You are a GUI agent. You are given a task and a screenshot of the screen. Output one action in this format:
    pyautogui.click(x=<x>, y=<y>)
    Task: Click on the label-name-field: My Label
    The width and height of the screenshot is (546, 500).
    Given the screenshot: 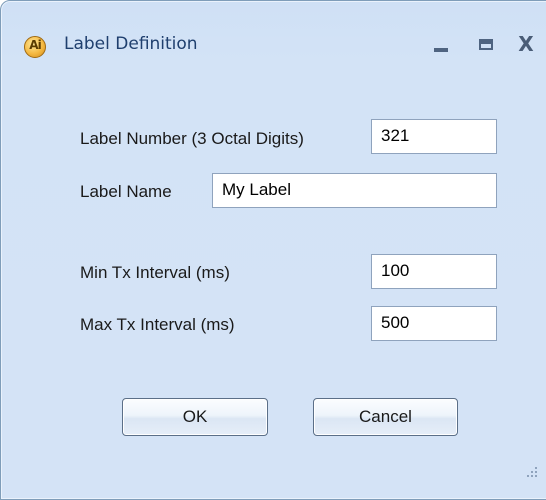 What is the action you would take?
    pyautogui.click(x=354, y=190)
    